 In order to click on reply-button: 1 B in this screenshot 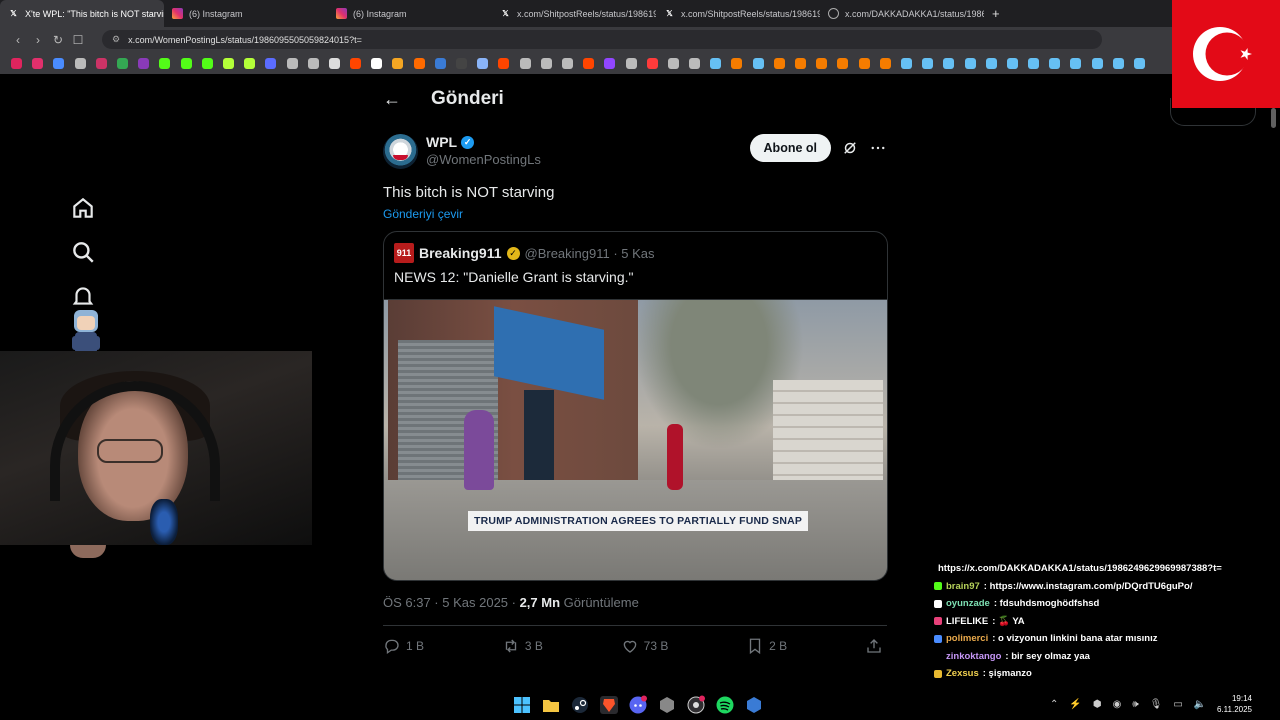, I will do `click(403, 646)`.